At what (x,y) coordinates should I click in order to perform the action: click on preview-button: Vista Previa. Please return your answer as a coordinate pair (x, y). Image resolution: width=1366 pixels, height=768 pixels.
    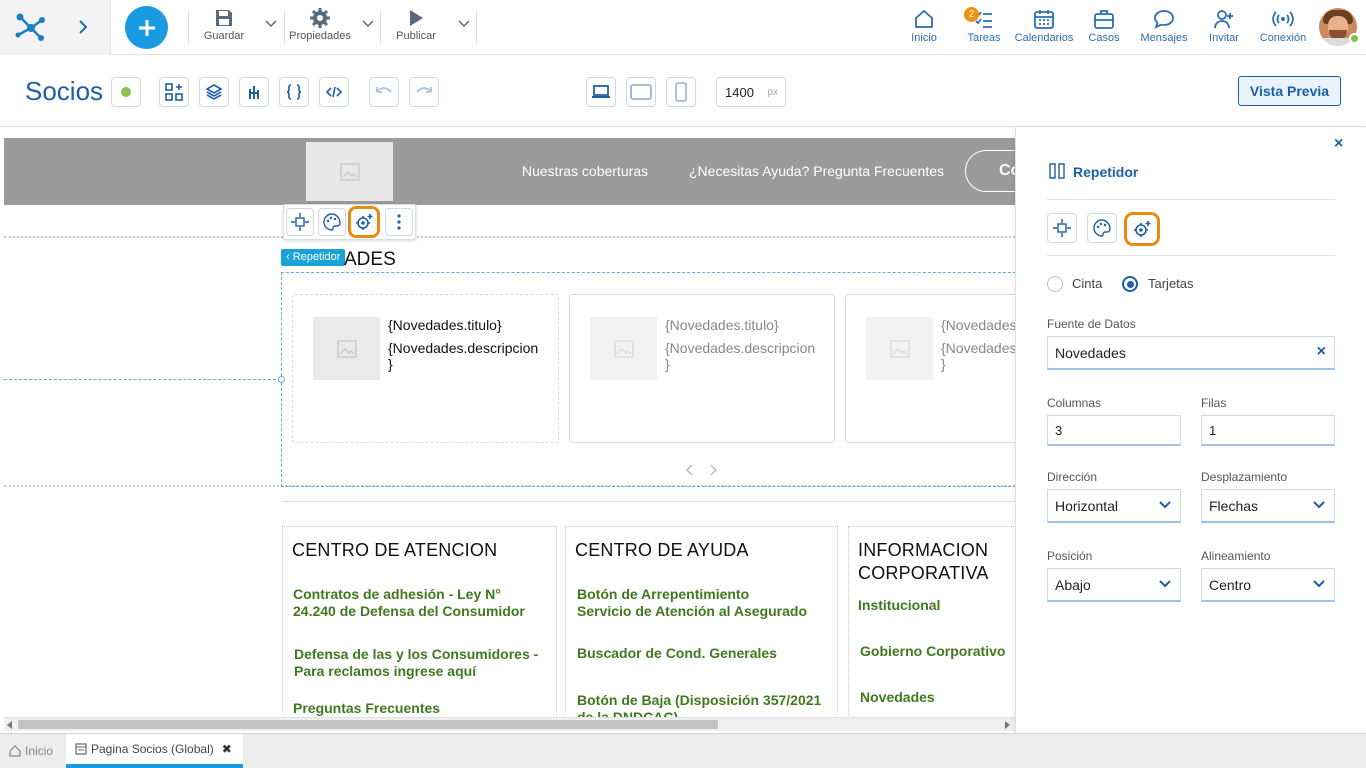
    Looking at the image, I should click on (1289, 91).